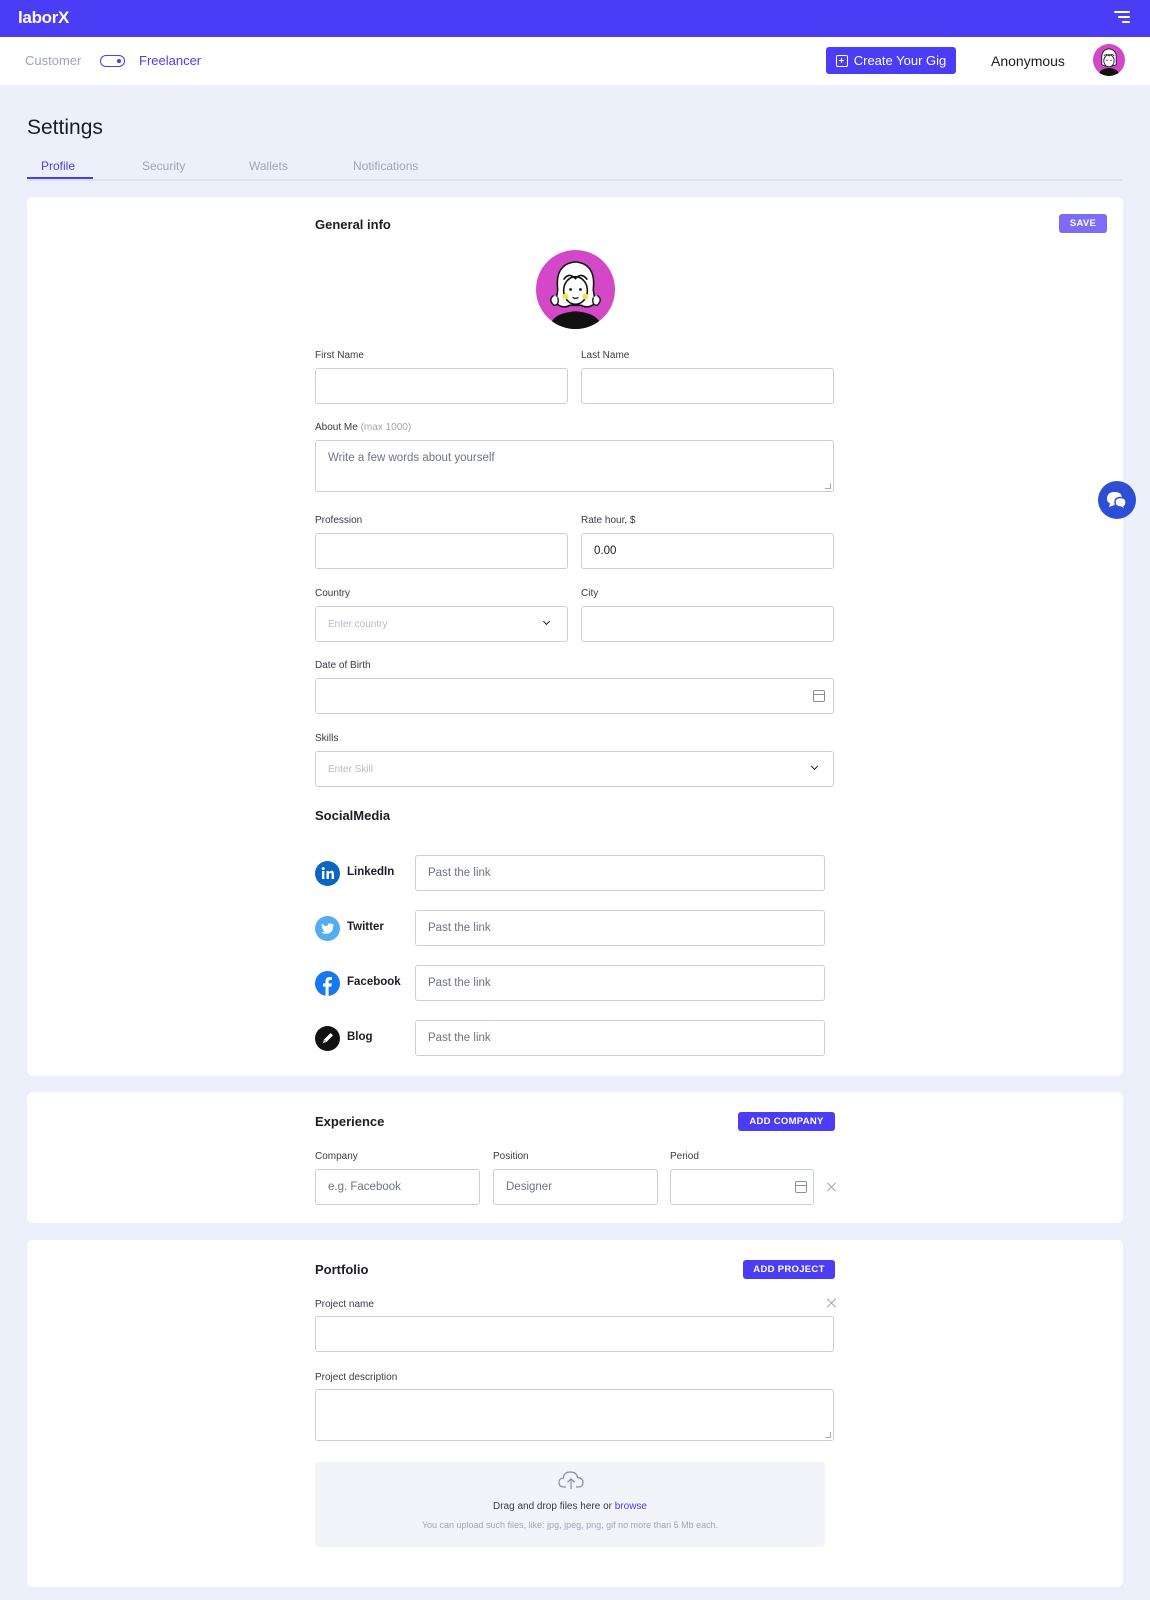  I want to click on rate-label: Rate hour, $, so click(608, 520).